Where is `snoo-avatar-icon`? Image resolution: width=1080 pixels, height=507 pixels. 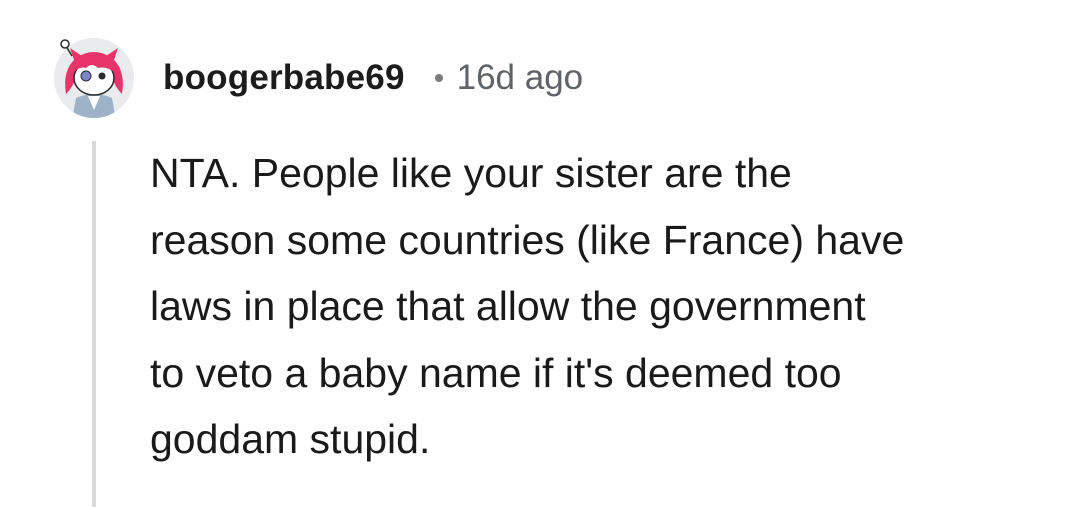 snoo-avatar-icon is located at coordinates (94, 78).